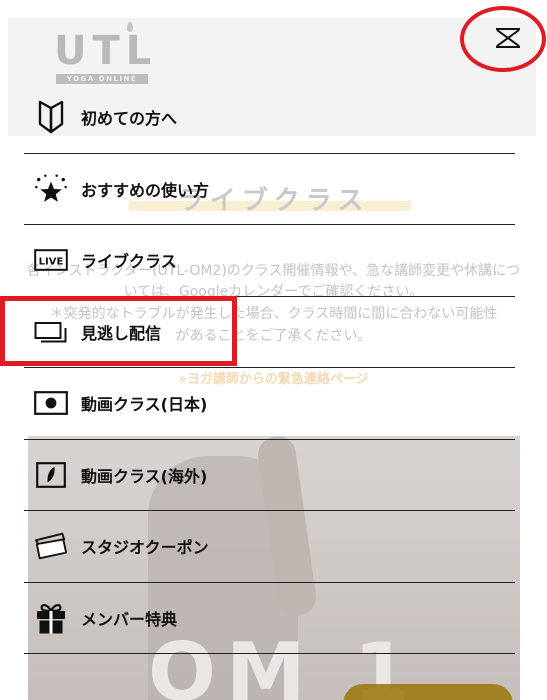  Describe the element at coordinates (269, 189) in the screenshot. I see `menu-item-recommended-usage: おすすめの使い方` at that location.